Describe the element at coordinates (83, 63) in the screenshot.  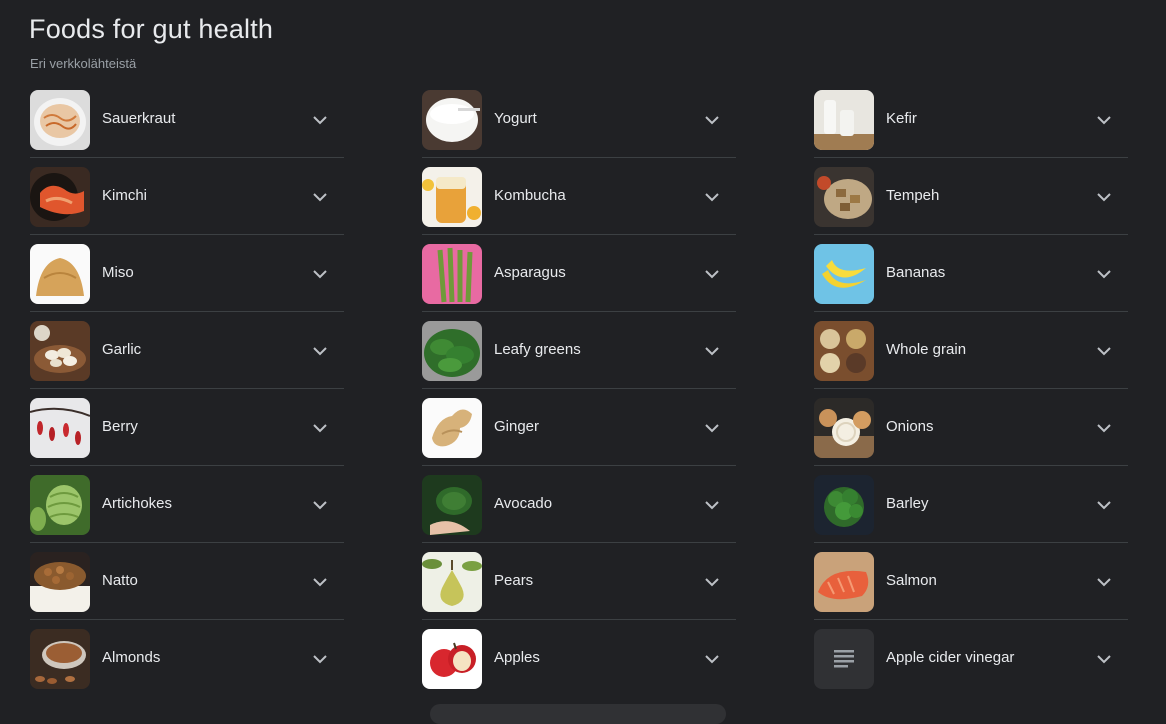
I see `page-subtitle: Eri verkkolähteistä` at that location.